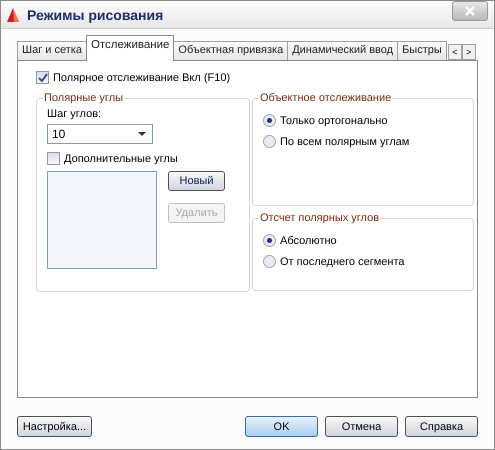 The height and width of the screenshot is (450, 495). What do you see at coordinates (469, 52) in the screenshot?
I see `tab-scroll-button: >` at bounding box center [469, 52].